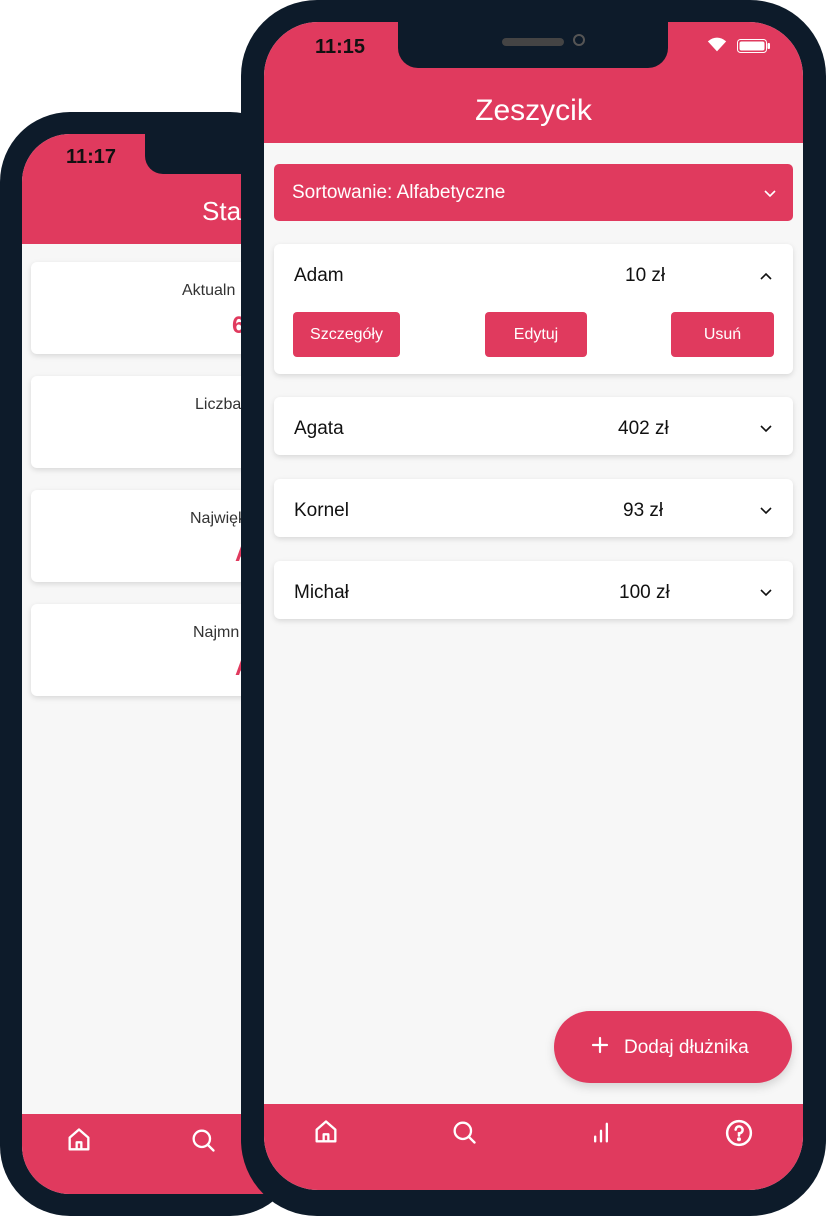 This screenshot has width=826, height=1216. Describe the element at coordinates (321, 592) in the screenshot. I see `debtor-name: Michał` at that location.